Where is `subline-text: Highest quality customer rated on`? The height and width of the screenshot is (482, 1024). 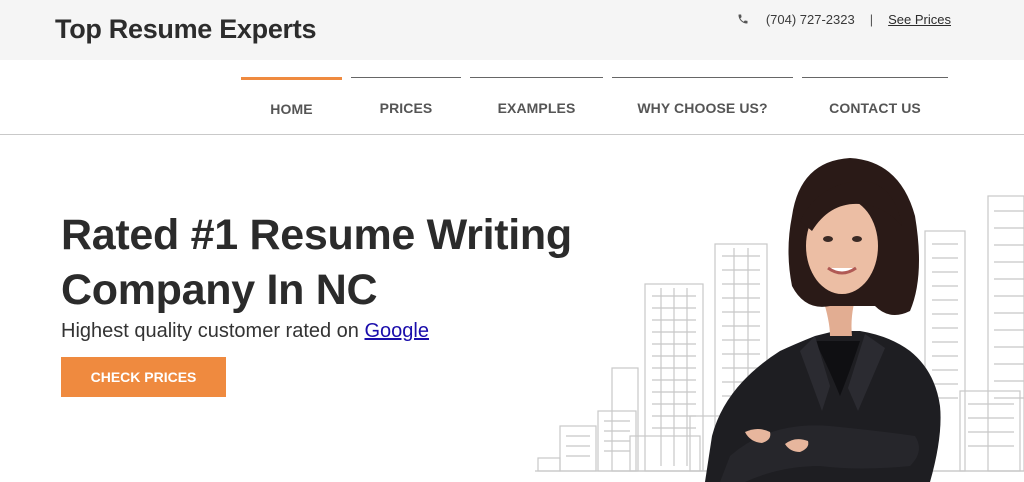 subline-text: Highest quality customer rated on is located at coordinates (210, 331).